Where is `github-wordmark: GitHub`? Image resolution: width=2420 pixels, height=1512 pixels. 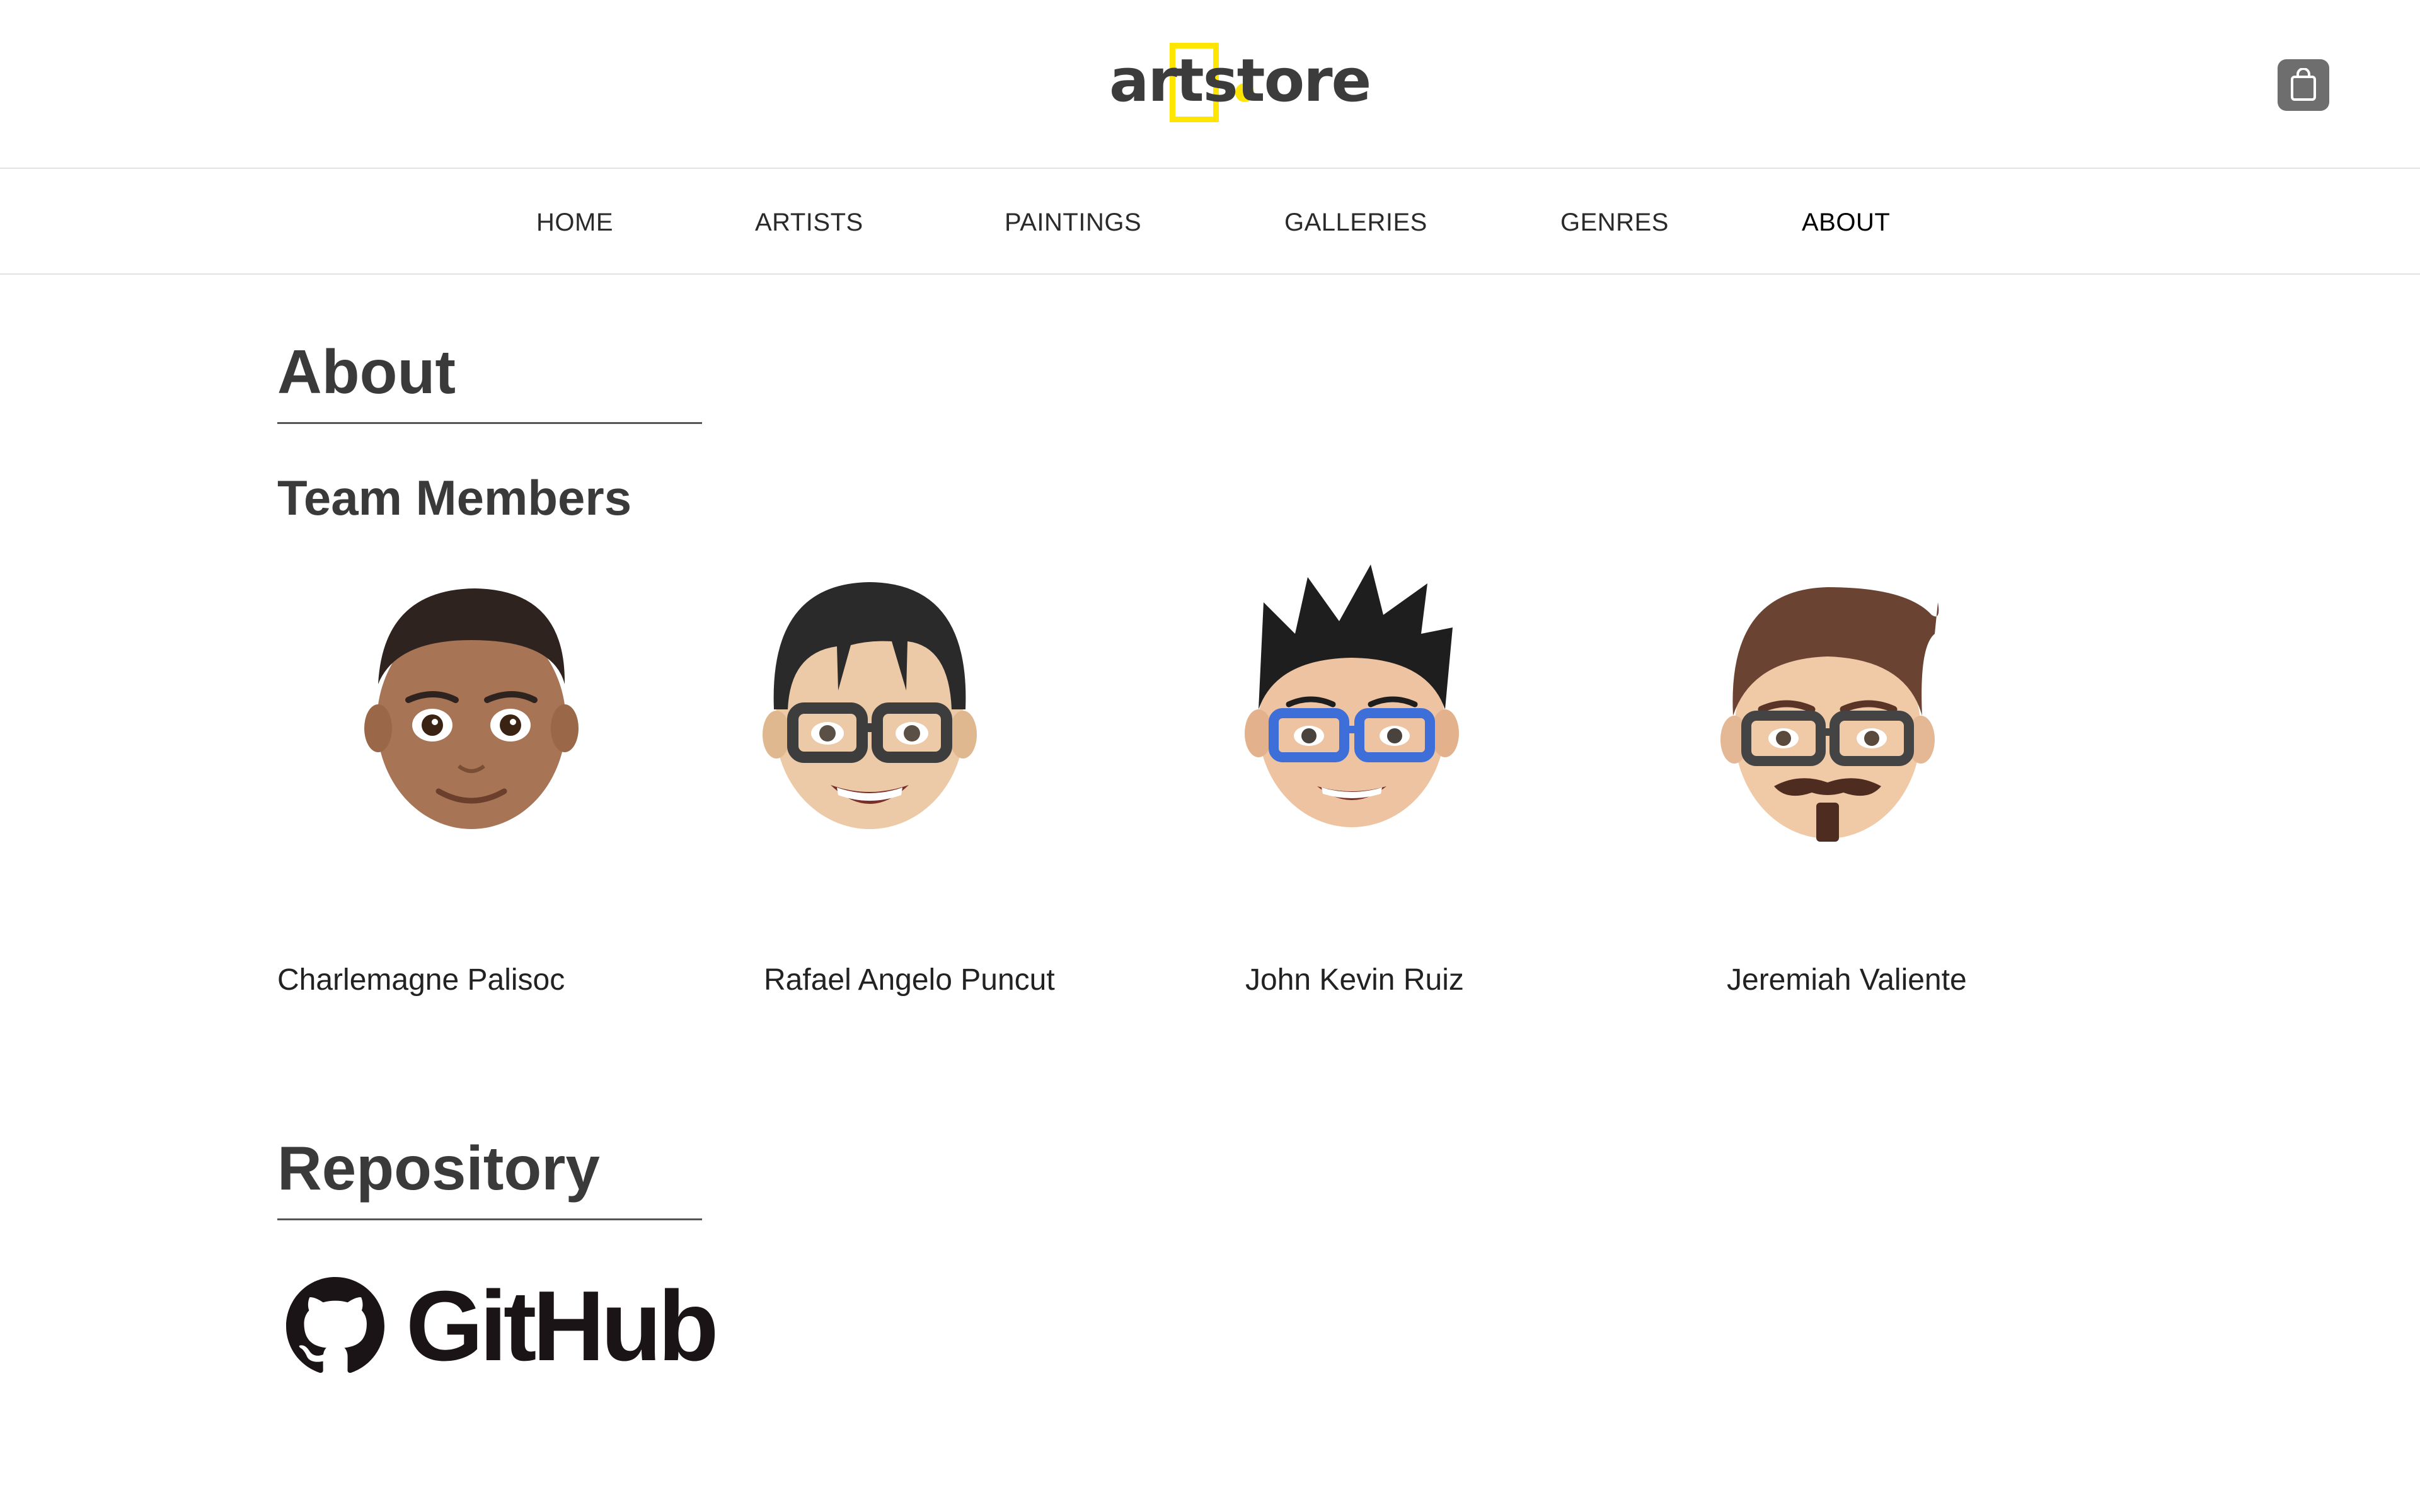 github-wordmark: GitHub is located at coordinates (563, 1326).